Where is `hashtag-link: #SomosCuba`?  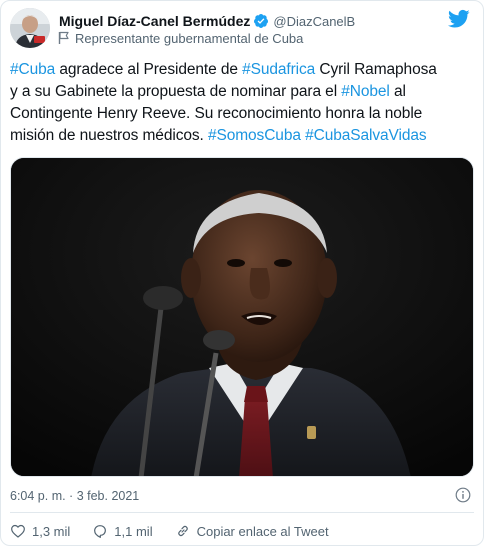
hashtag-link: #SomosCuba is located at coordinates (254, 135).